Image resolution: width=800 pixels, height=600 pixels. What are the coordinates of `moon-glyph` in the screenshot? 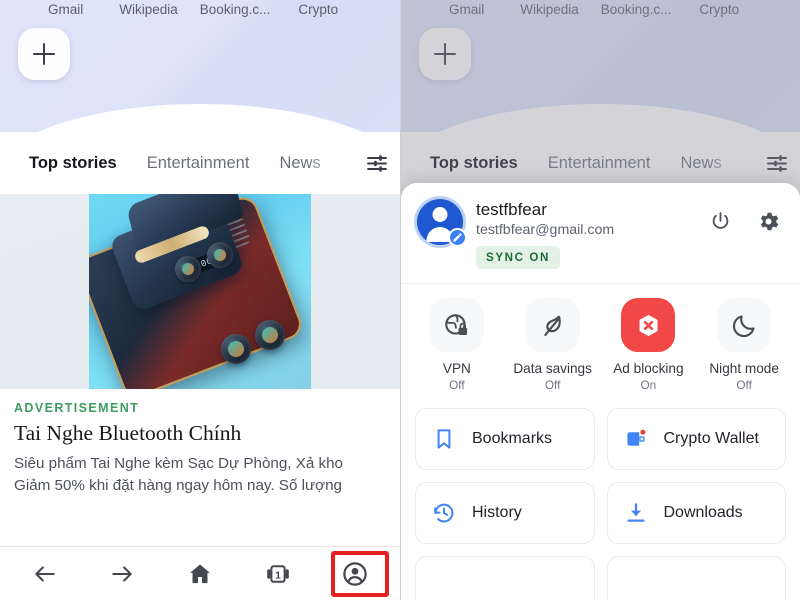 It's located at (743, 325).